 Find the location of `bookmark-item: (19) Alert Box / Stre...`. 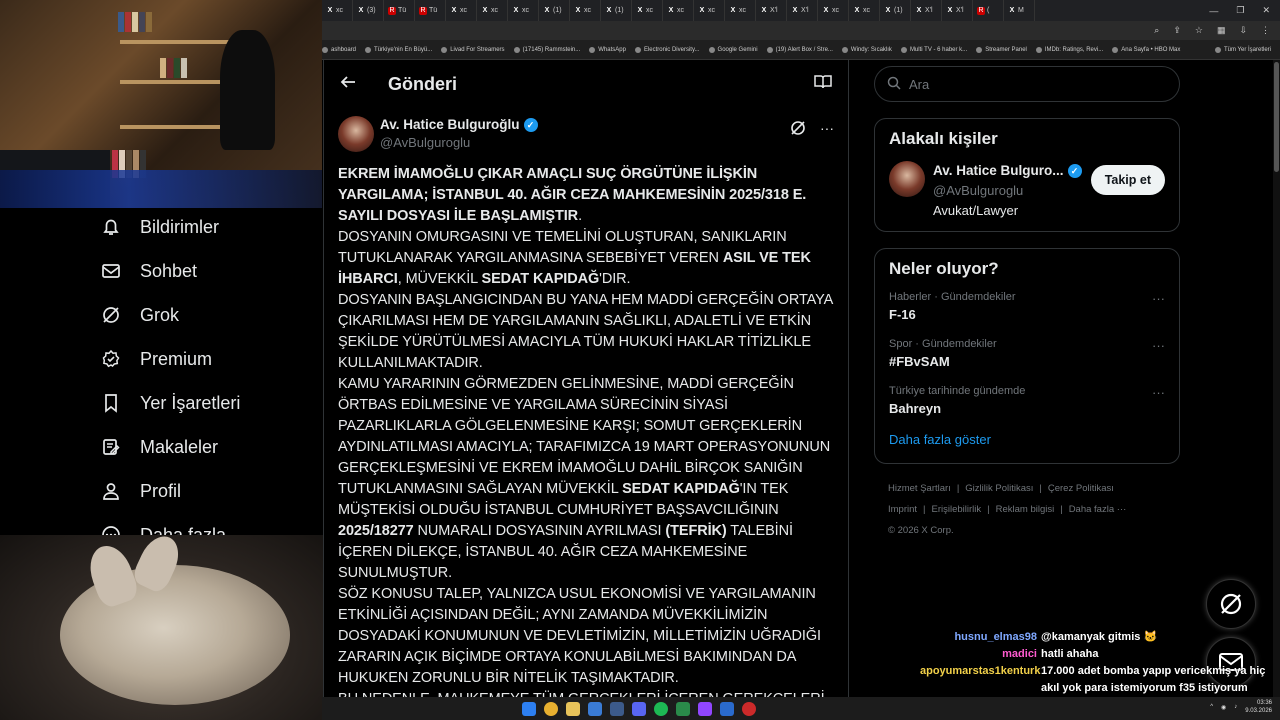

bookmark-item: (19) Alert Box / Stre... is located at coordinates (799, 49).